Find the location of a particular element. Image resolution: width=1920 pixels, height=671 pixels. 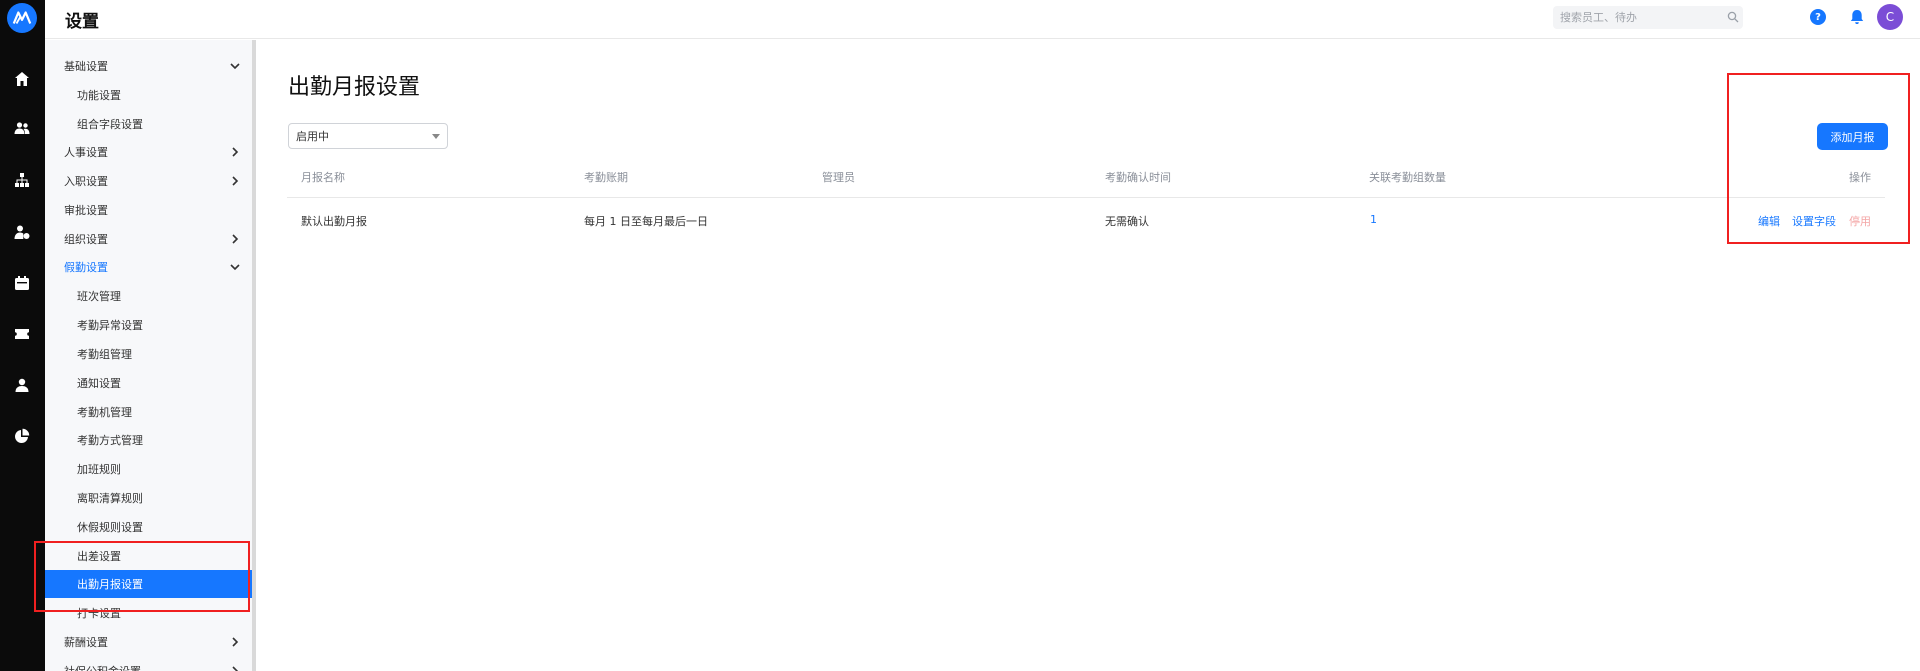

sidebar-item-basic-settings: 基础设置 is located at coordinates (149, 66).